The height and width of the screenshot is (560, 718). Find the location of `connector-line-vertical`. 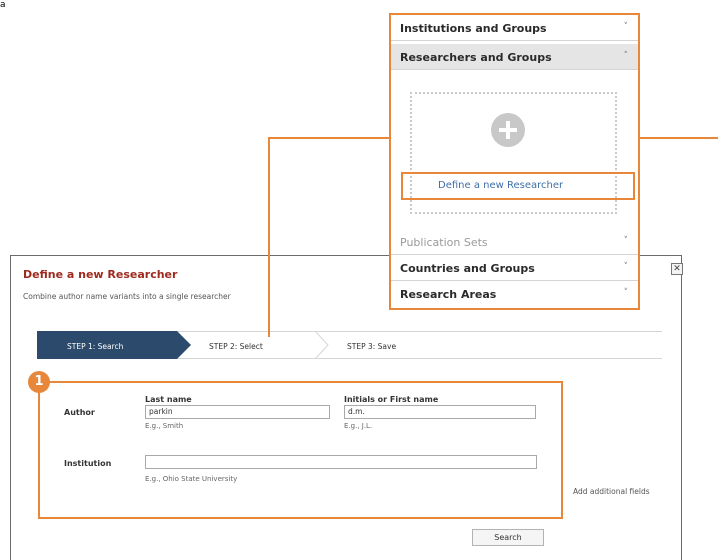

connector-line-vertical is located at coordinates (269, 237).